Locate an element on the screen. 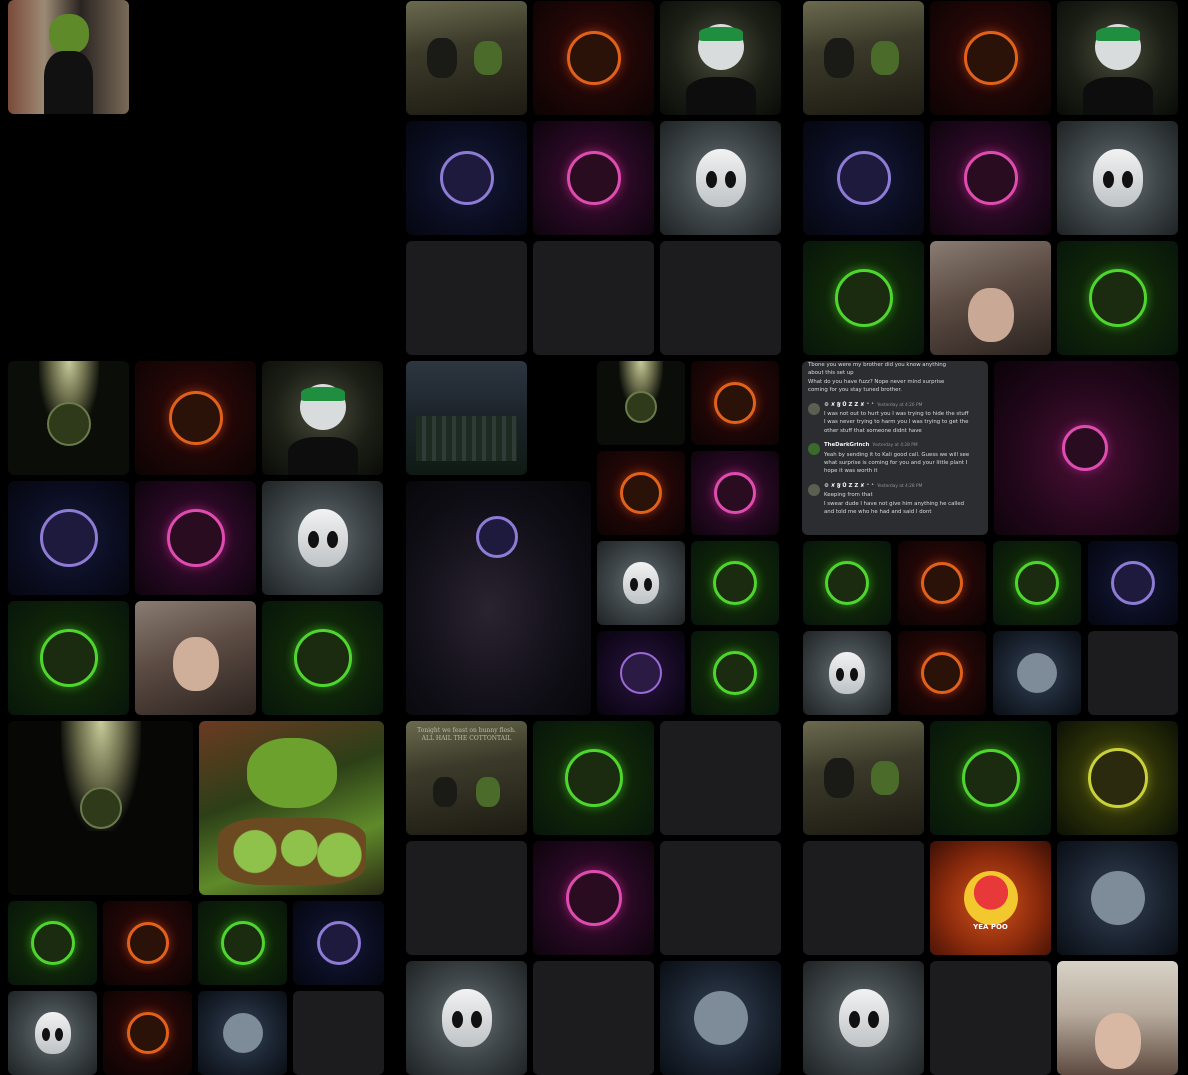  hell-hounds-logo-icon is located at coordinates (641, 493).